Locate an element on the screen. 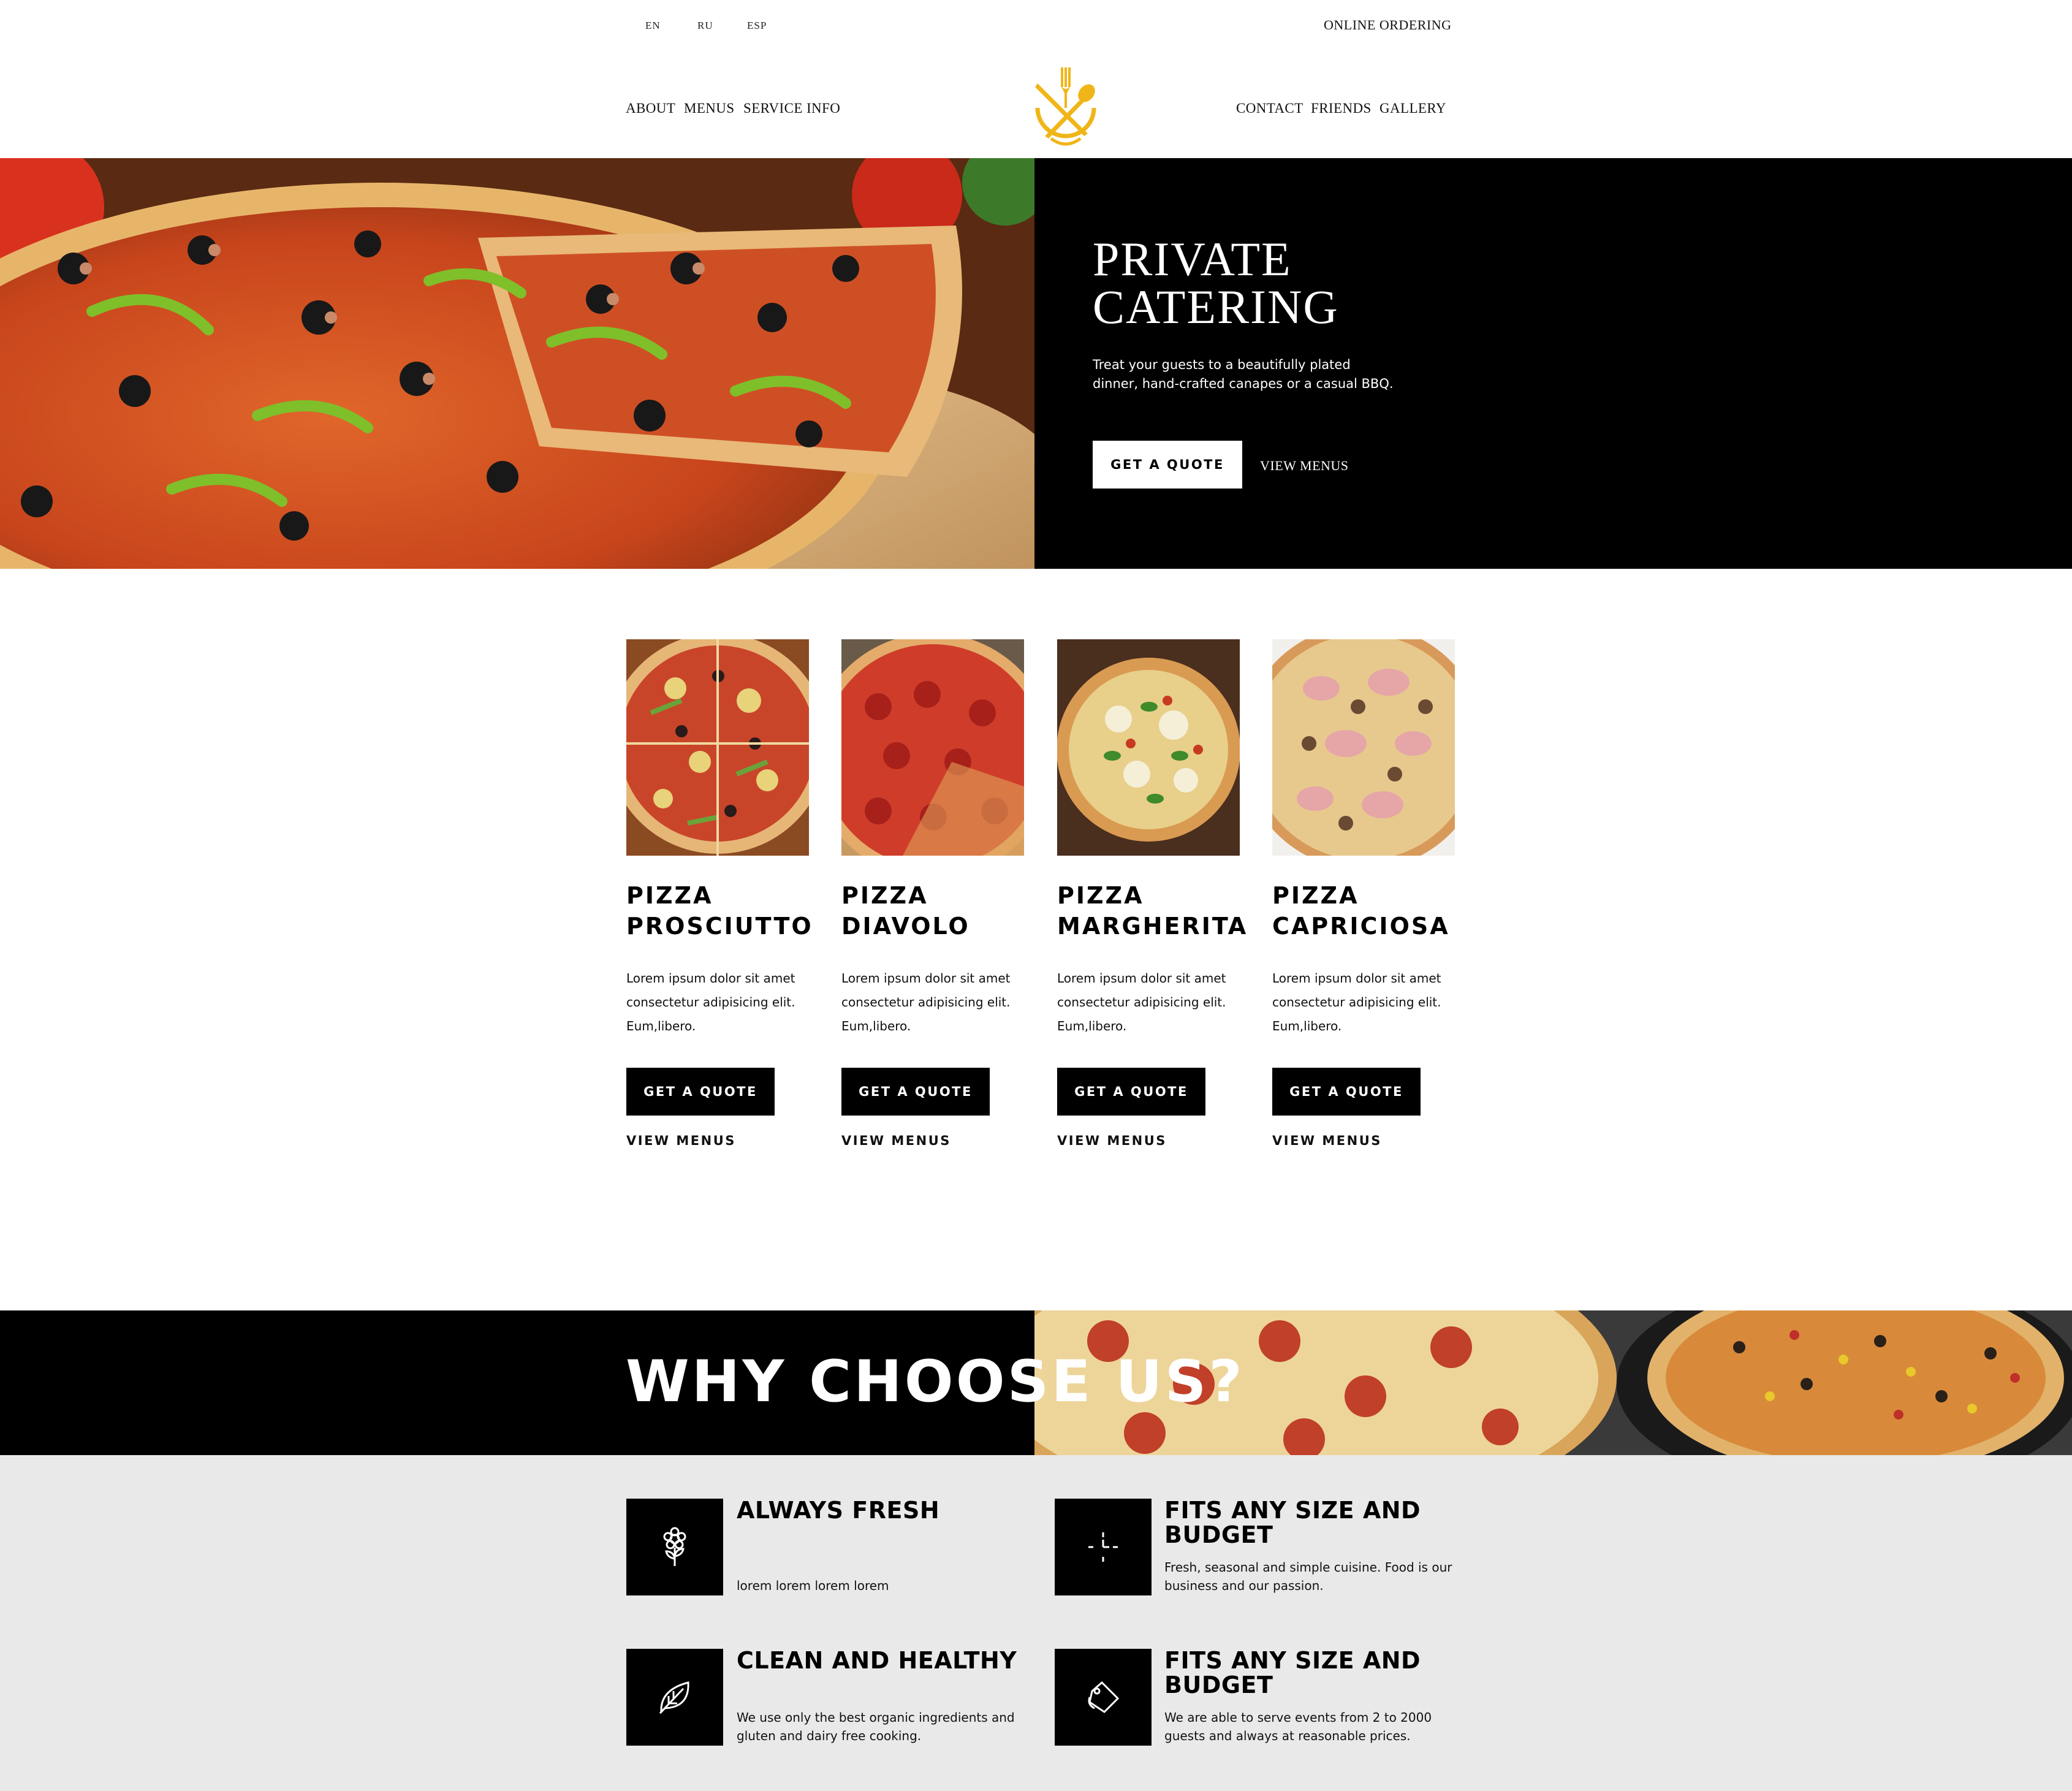 The height and width of the screenshot is (1791, 2072). hero-pizza-image is located at coordinates (517, 363).